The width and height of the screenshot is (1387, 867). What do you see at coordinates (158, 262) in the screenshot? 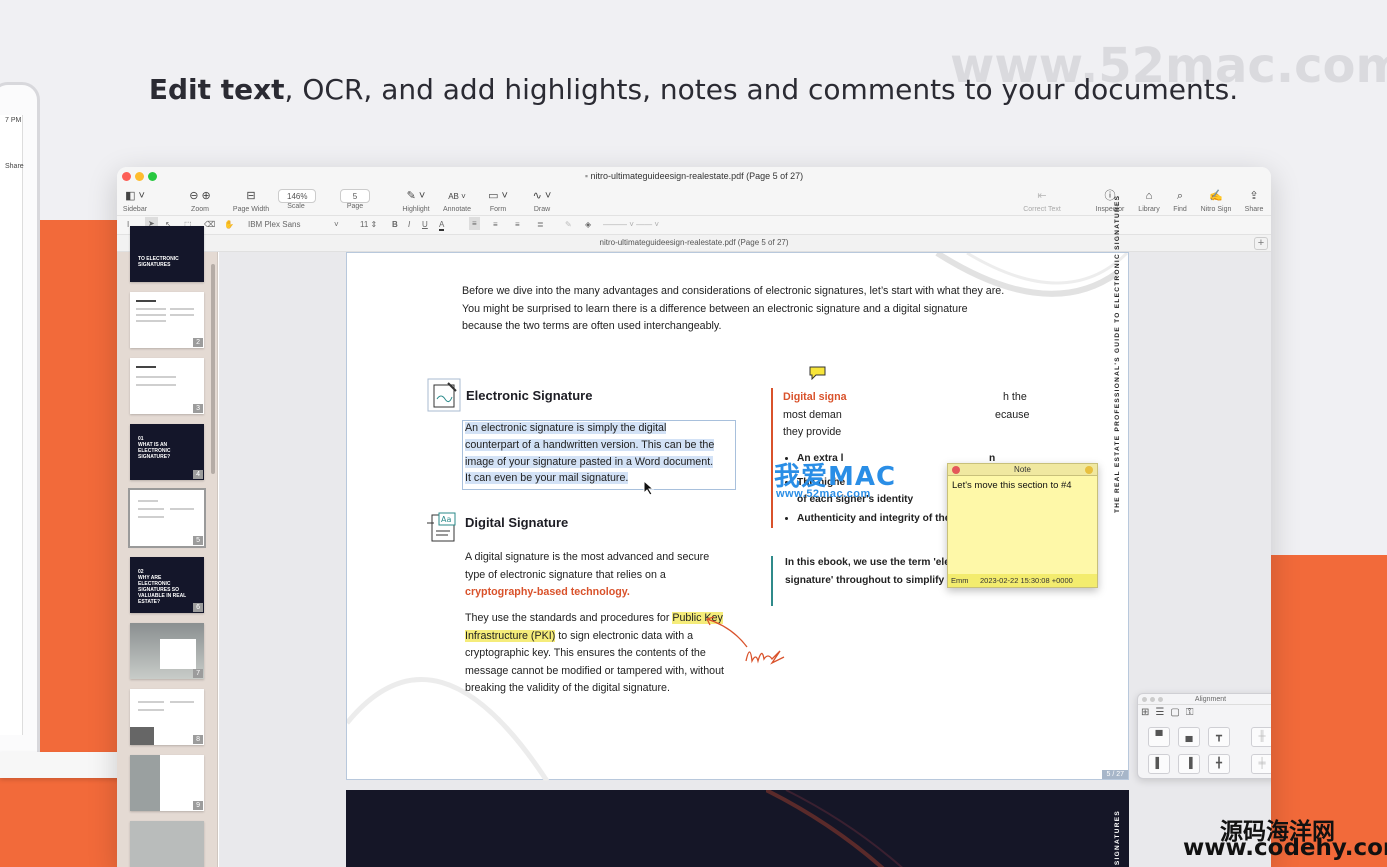
I see `thumbnail-title: TO ELECTRONIC SIGNATURES` at bounding box center [158, 262].